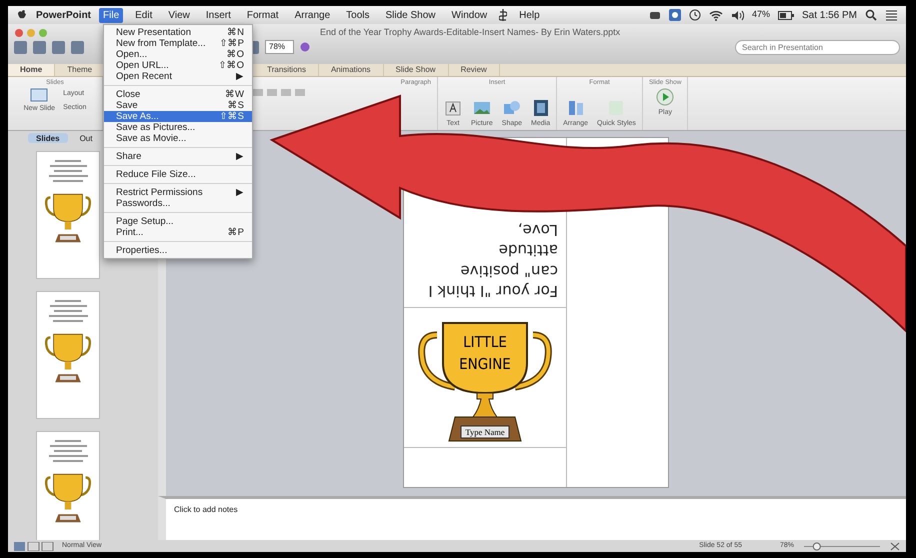 The width and height of the screenshot is (916, 558). I want to click on shortcut-text: ⇧⌘P, so click(232, 43).